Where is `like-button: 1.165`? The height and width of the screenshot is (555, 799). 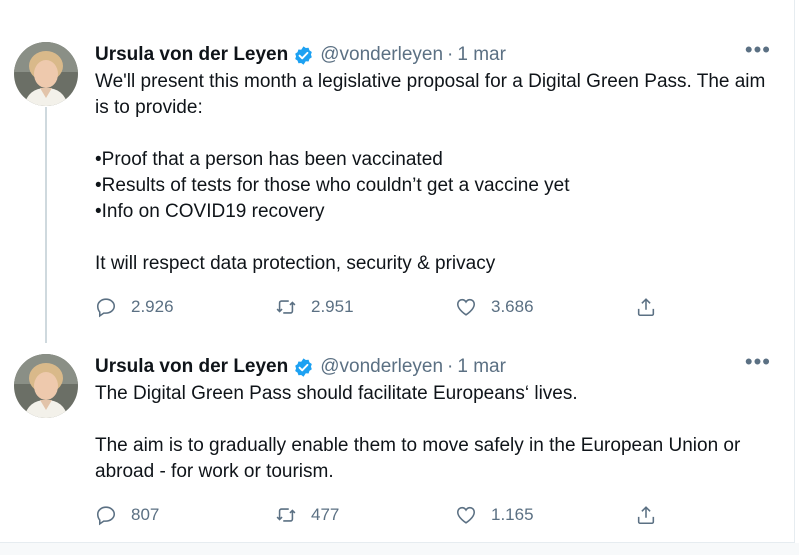 like-button: 1.165 is located at coordinates (494, 515).